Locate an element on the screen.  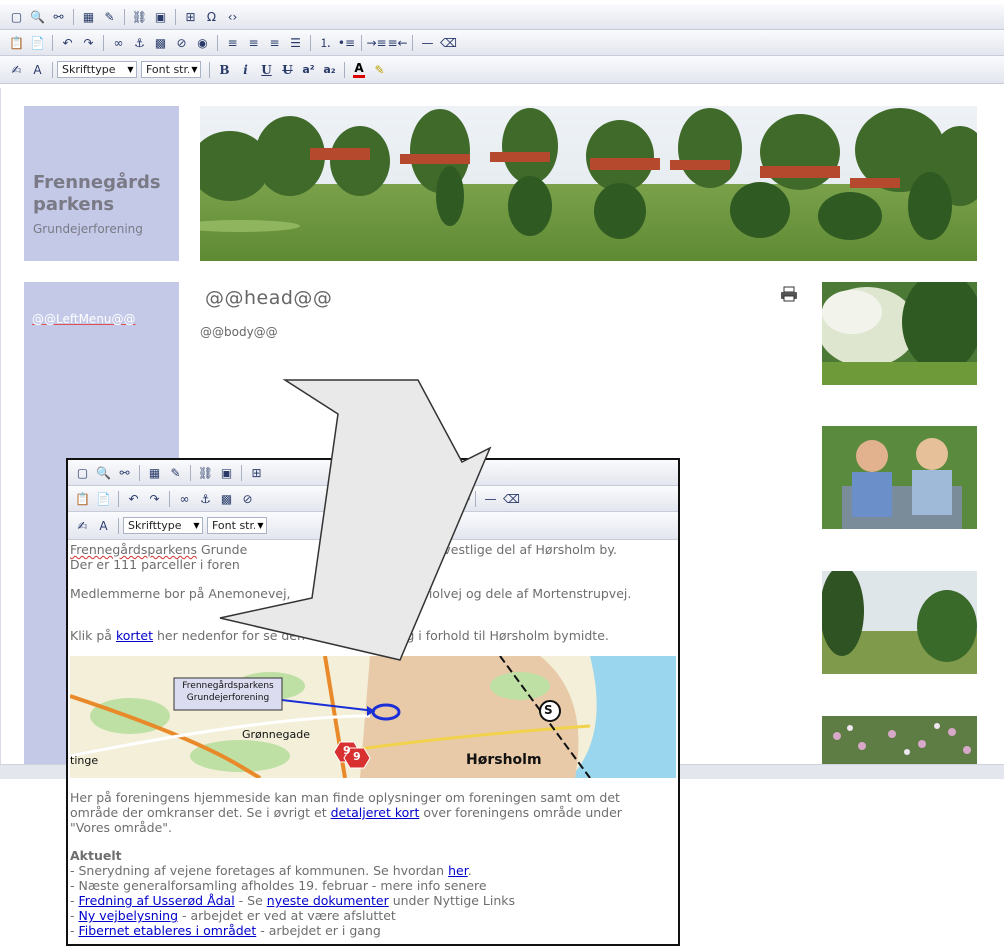
callout-arrow-shape is located at coordinates (355, 520).